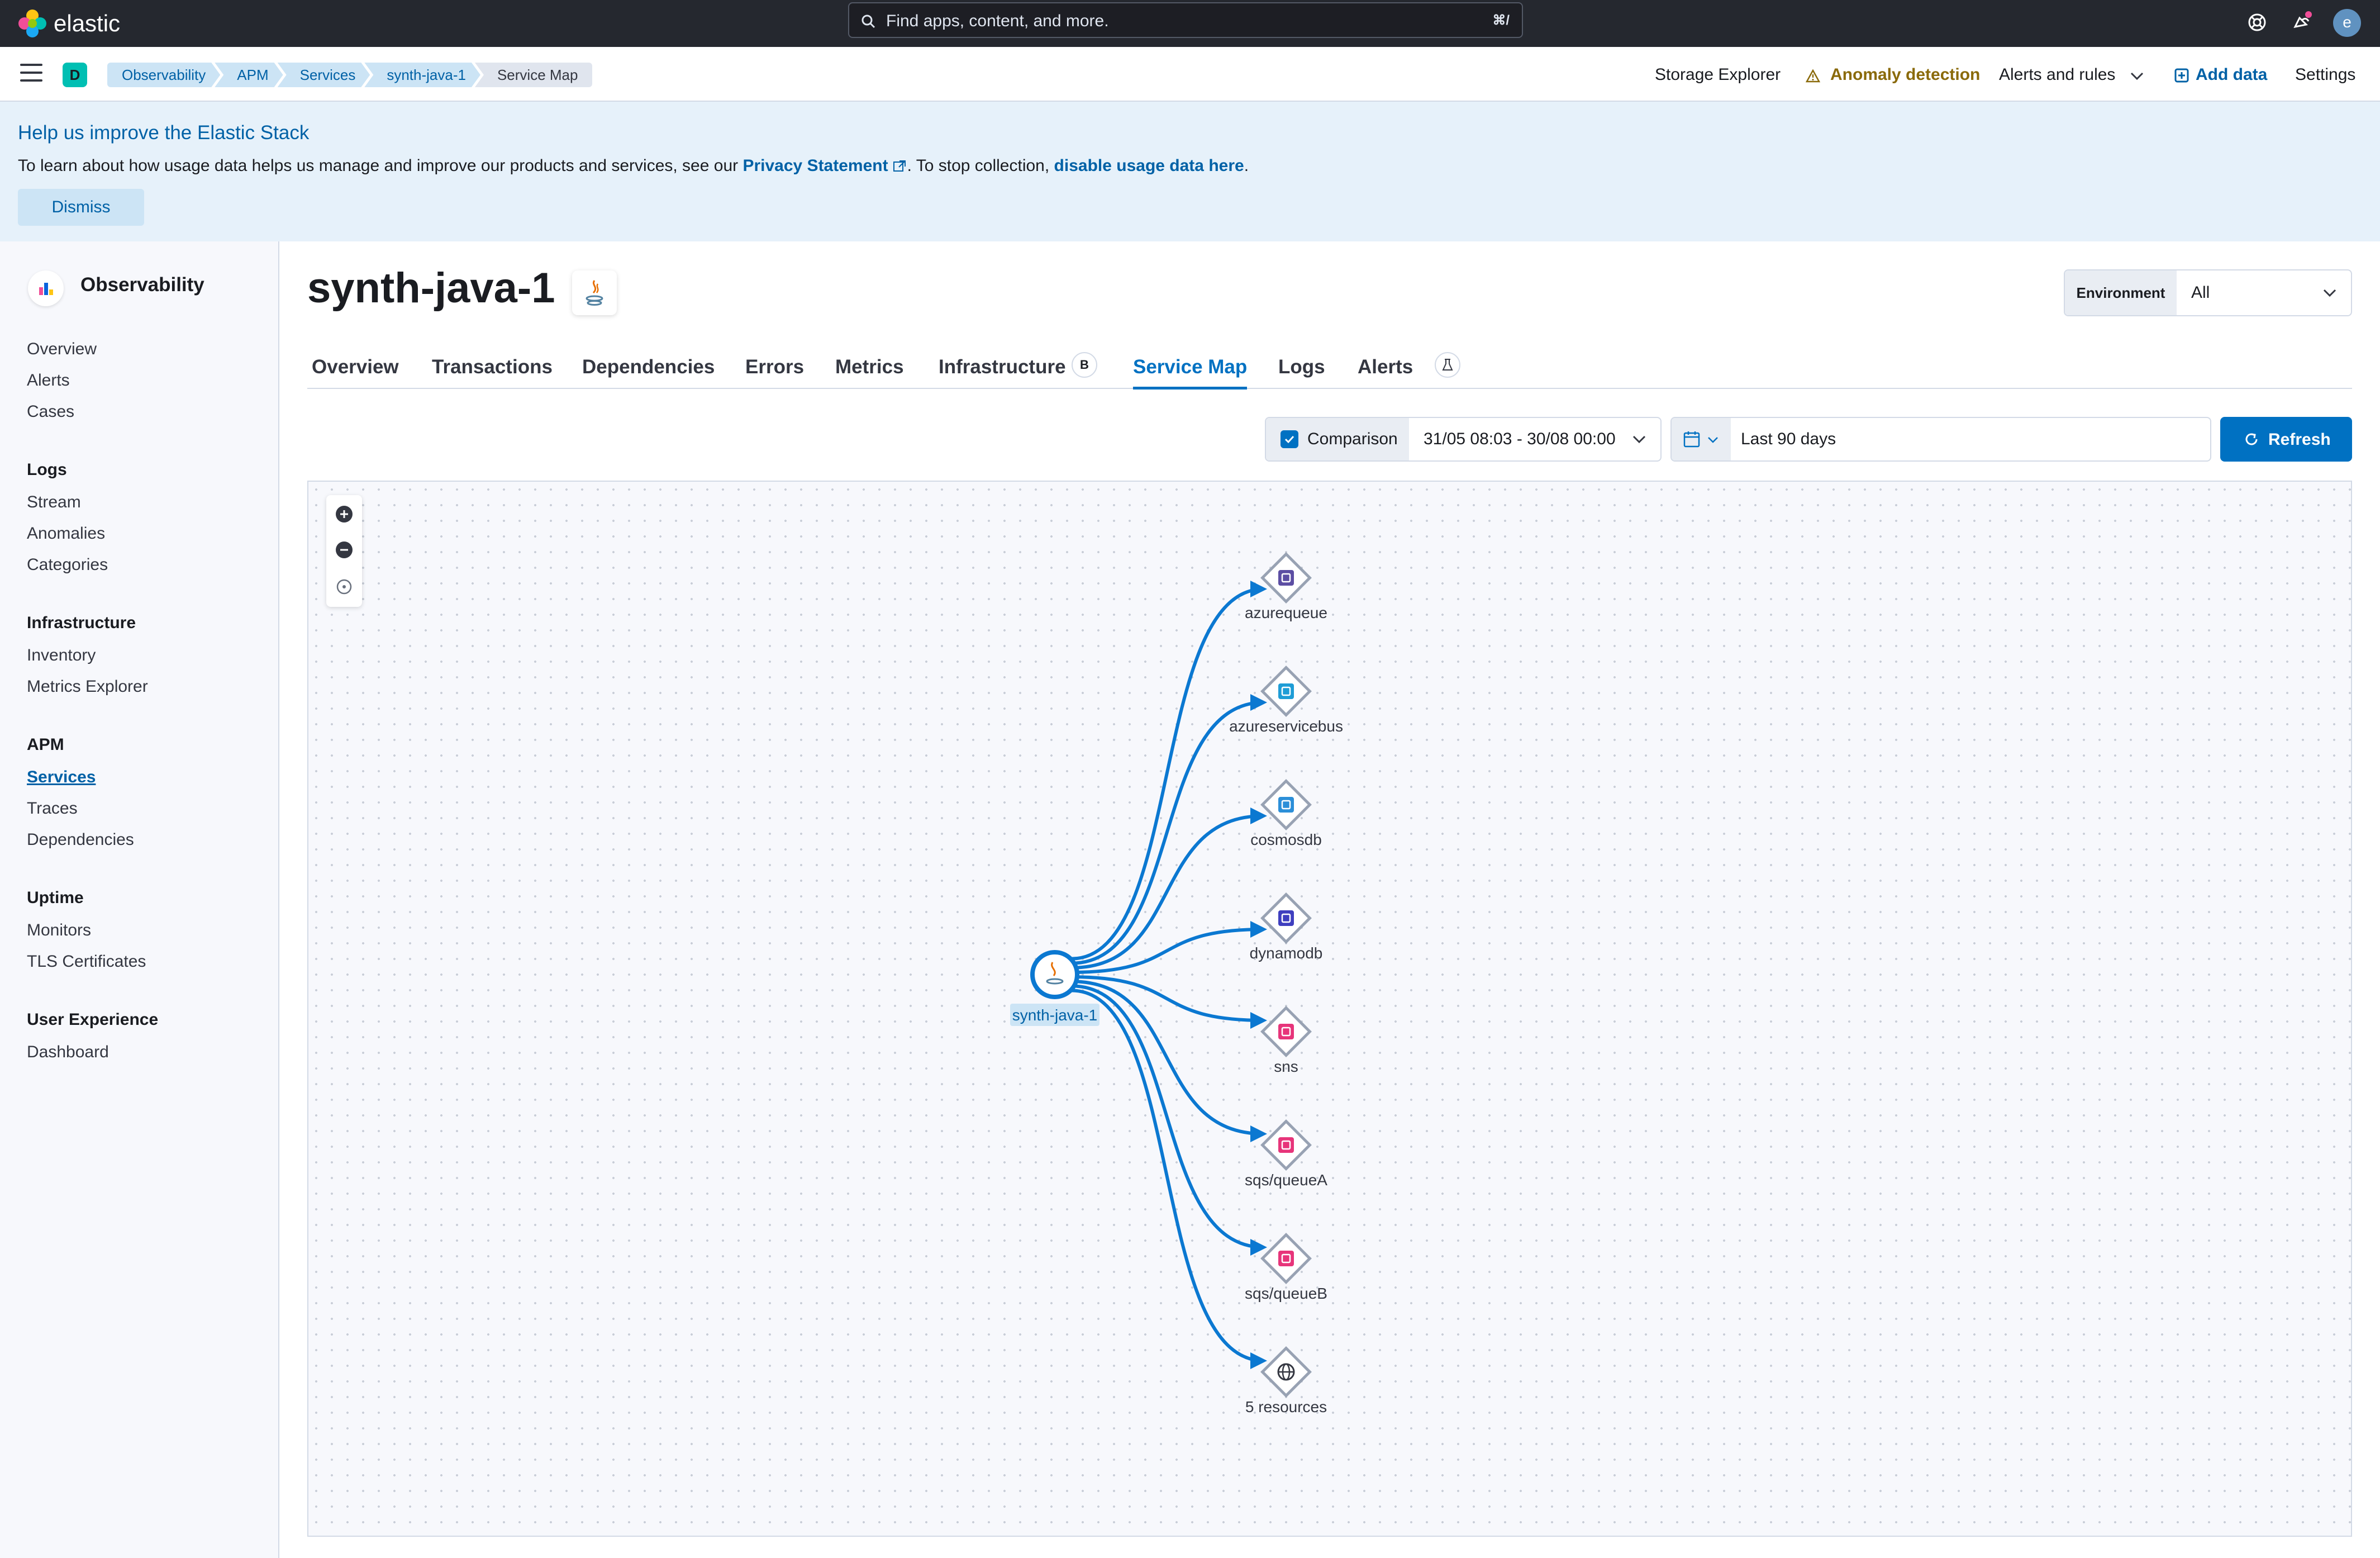 Image resolution: width=2380 pixels, height=1558 pixels. Describe the element at coordinates (50, 411) in the screenshot. I see `nav-cases: Cases` at that location.